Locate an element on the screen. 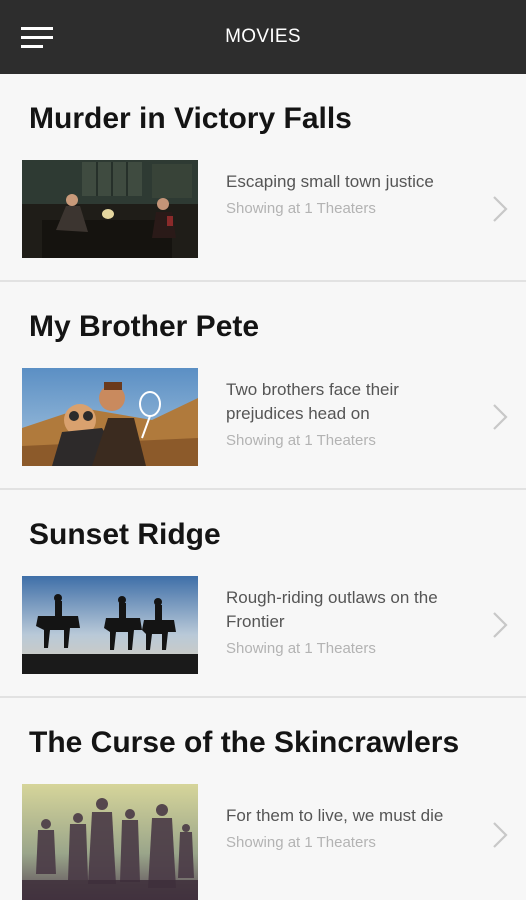 This screenshot has width=526, height=900. movie-title: My Brother Pete is located at coordinates (144, 326).